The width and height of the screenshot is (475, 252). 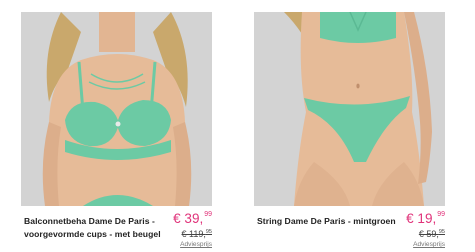 I want to click on sale-price-main: € 39,, so click(x=188, y=218).